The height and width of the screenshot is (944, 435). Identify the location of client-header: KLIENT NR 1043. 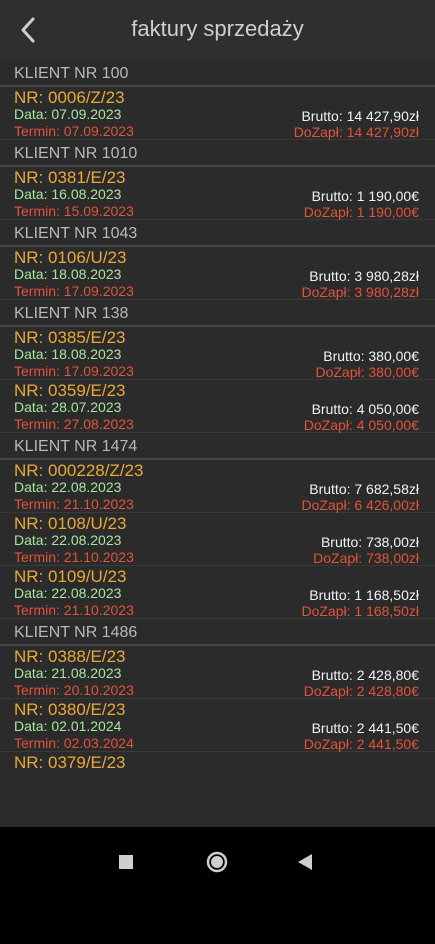
(217, 233).